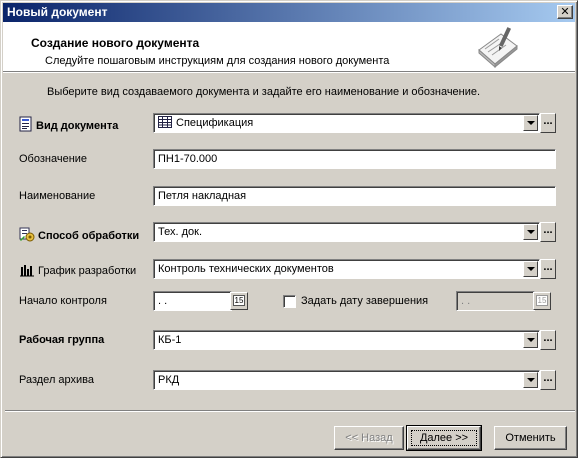 The image size is (578, 458). I want to click on wizard-document-icon, so click(498, 47).